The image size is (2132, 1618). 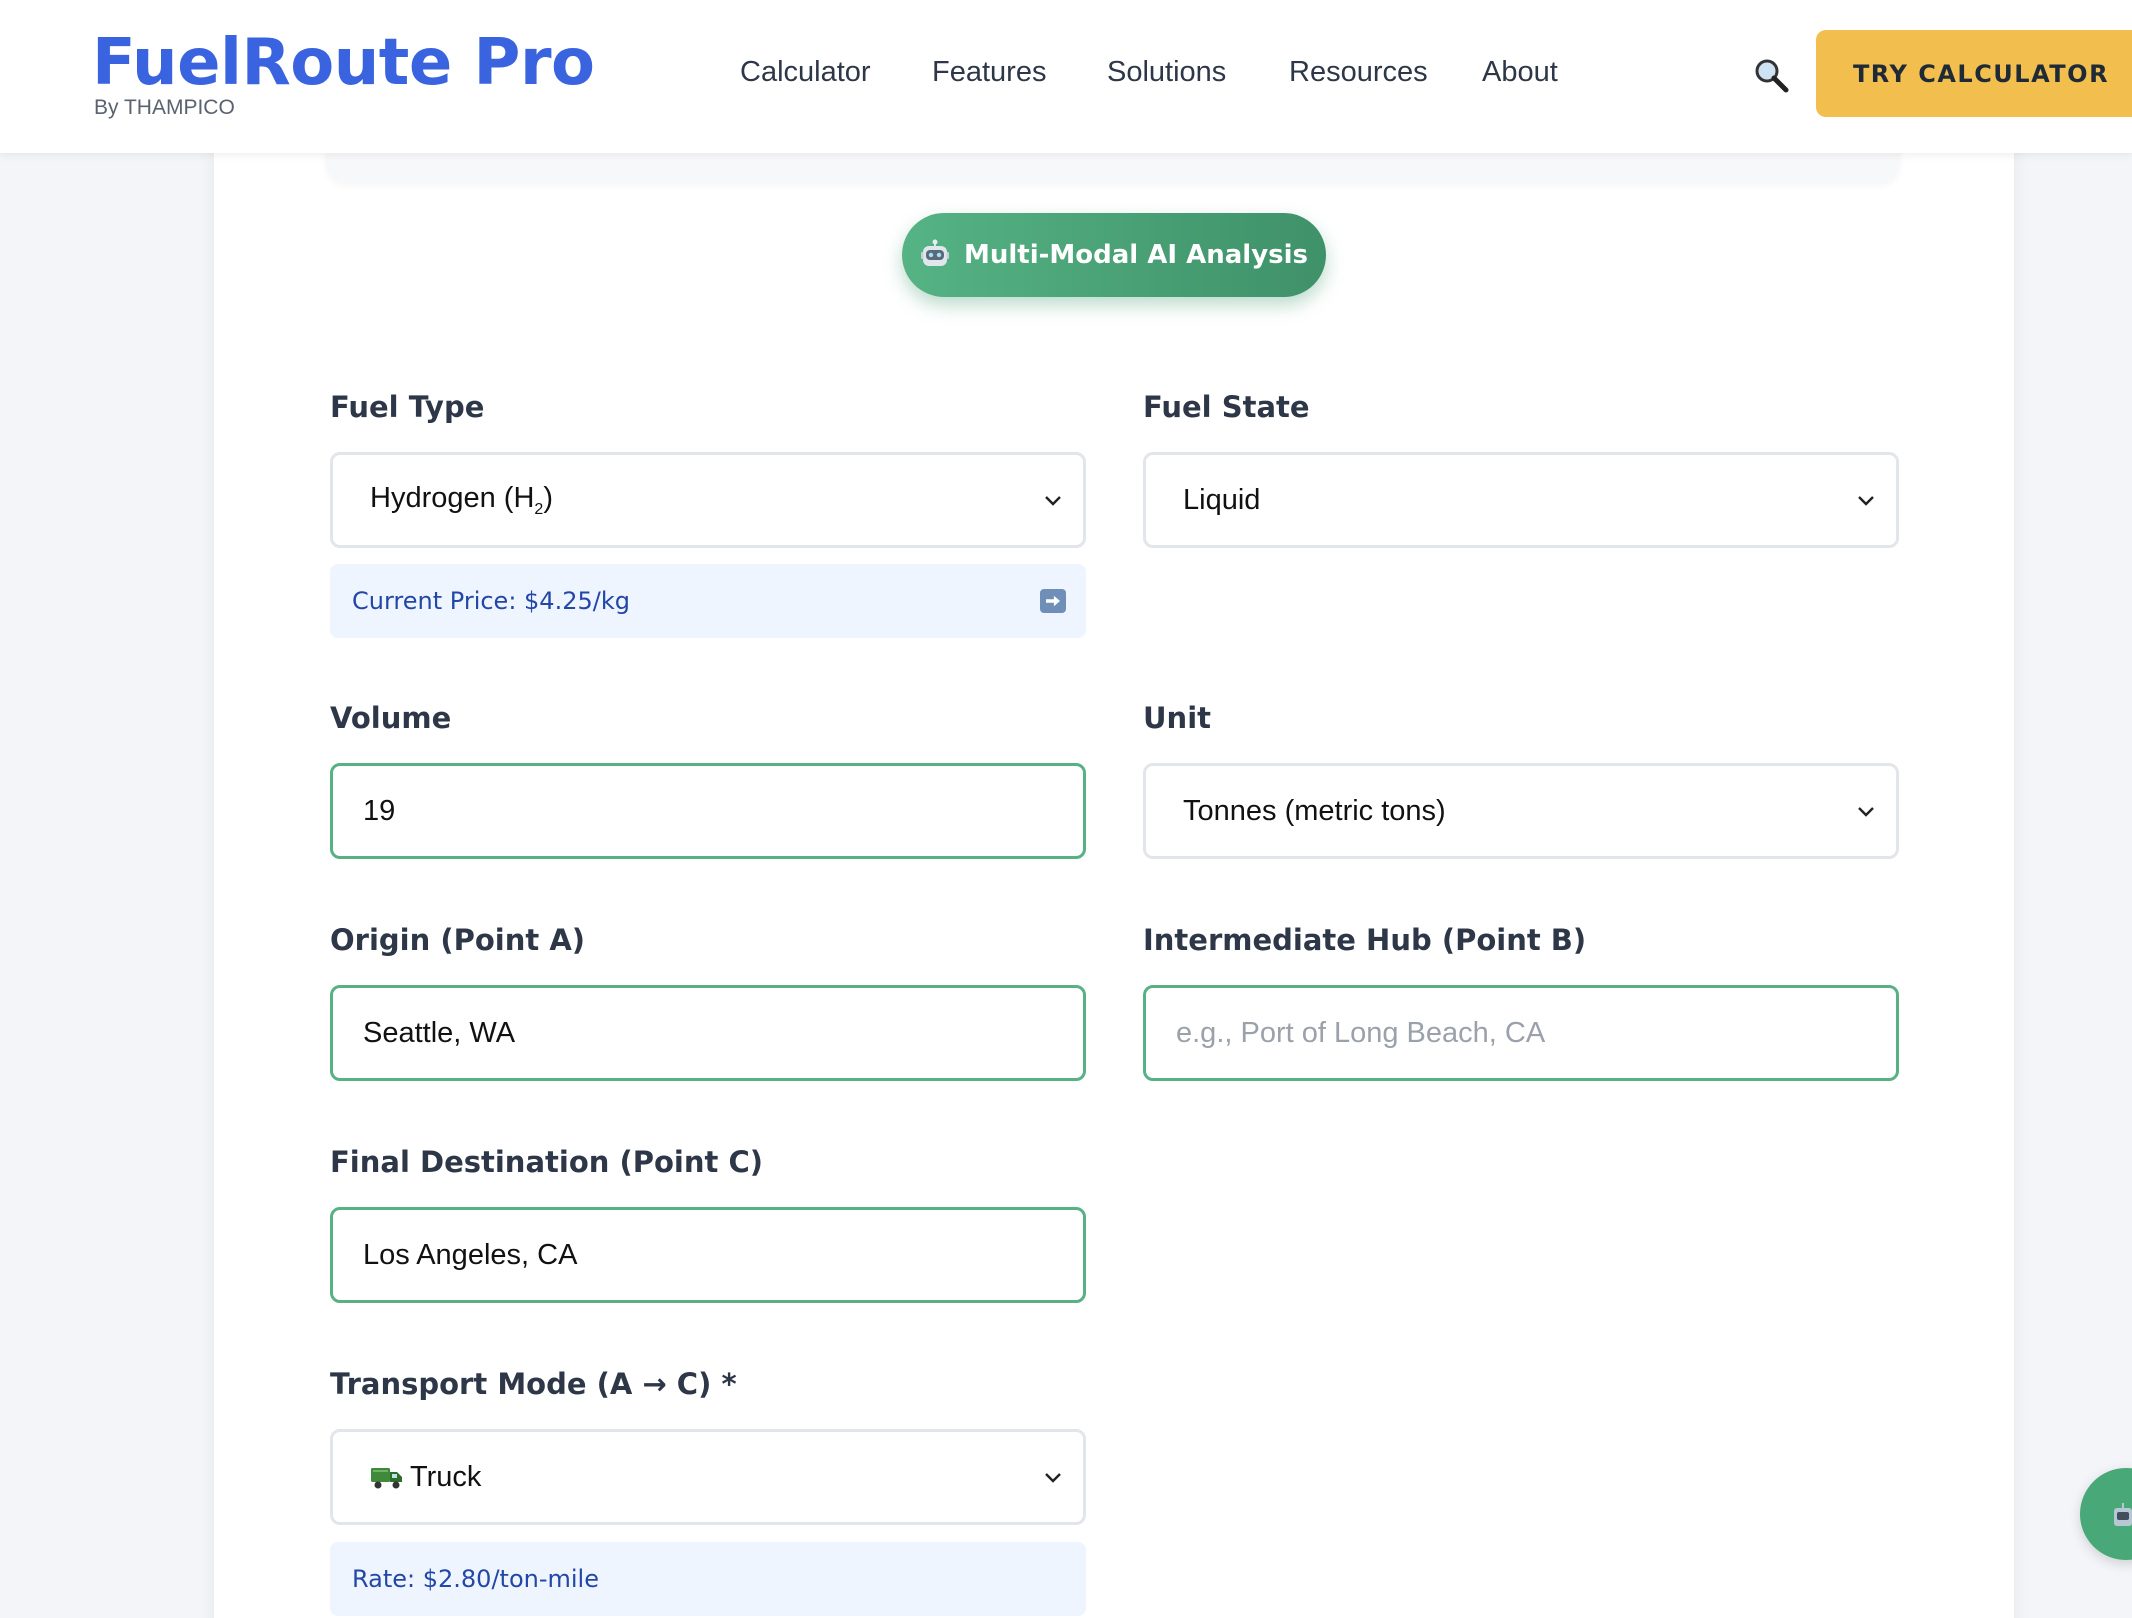 What do you see at coordinates (1358, 72) in the screenshot?
I see `nav-resources: Resources` at bounding box center [1358, 72].